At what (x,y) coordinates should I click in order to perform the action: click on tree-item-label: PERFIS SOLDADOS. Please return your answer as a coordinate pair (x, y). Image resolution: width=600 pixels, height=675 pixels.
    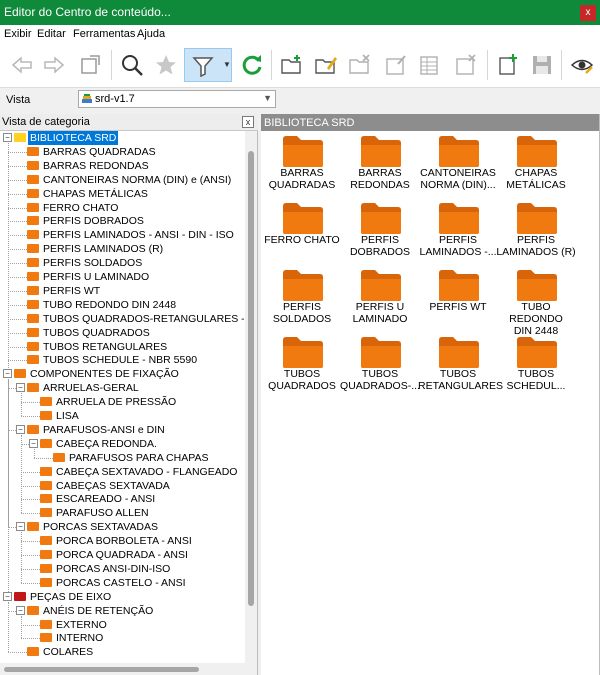
    Looking at the image, I should click on (93, 263).